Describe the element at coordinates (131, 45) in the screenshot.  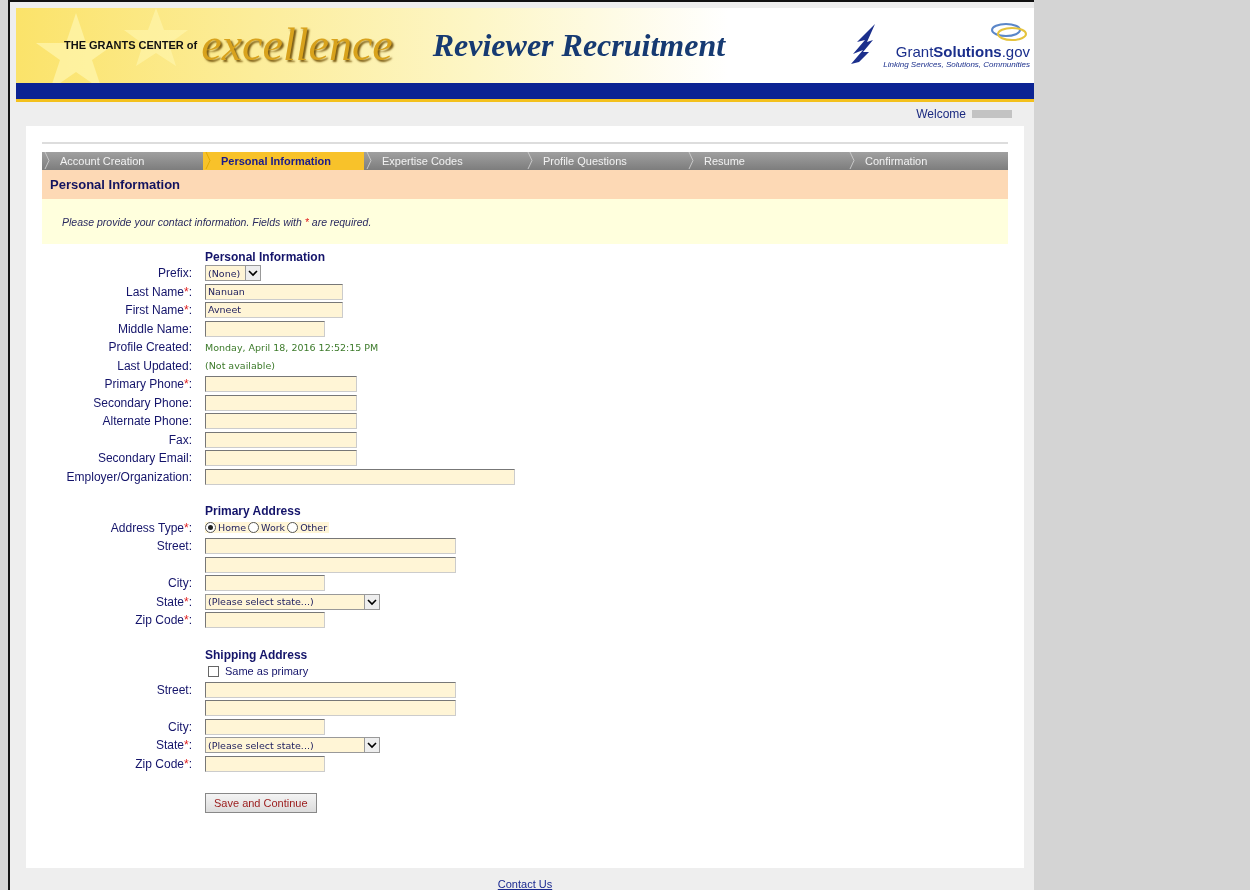
I see `banner-prefix: THE GRANTS CENTER of` at that location.